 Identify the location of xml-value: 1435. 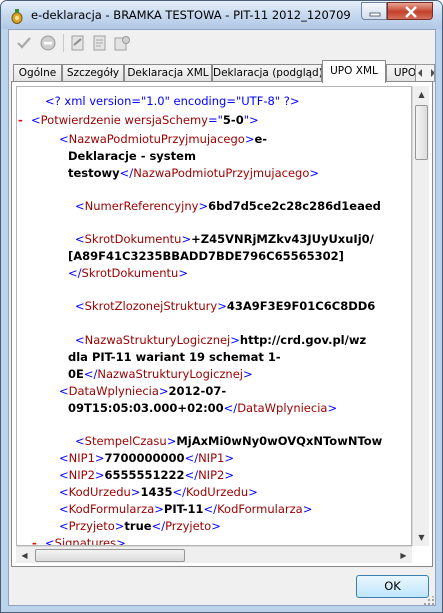
(156, 492).